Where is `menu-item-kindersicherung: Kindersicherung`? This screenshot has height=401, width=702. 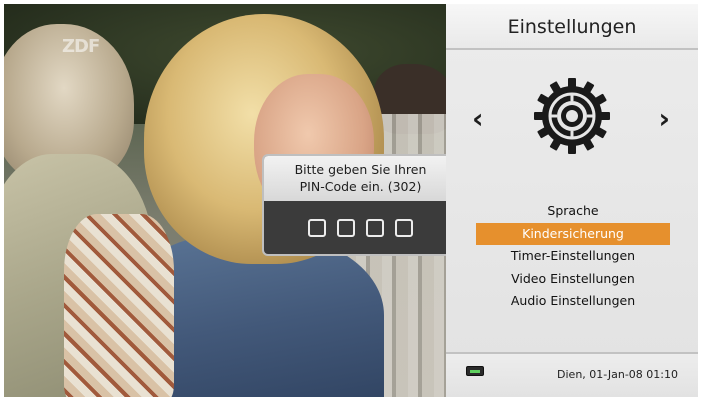 menu-item-kindersicherung: Kindersicherung is located at coordinates (573, 233).